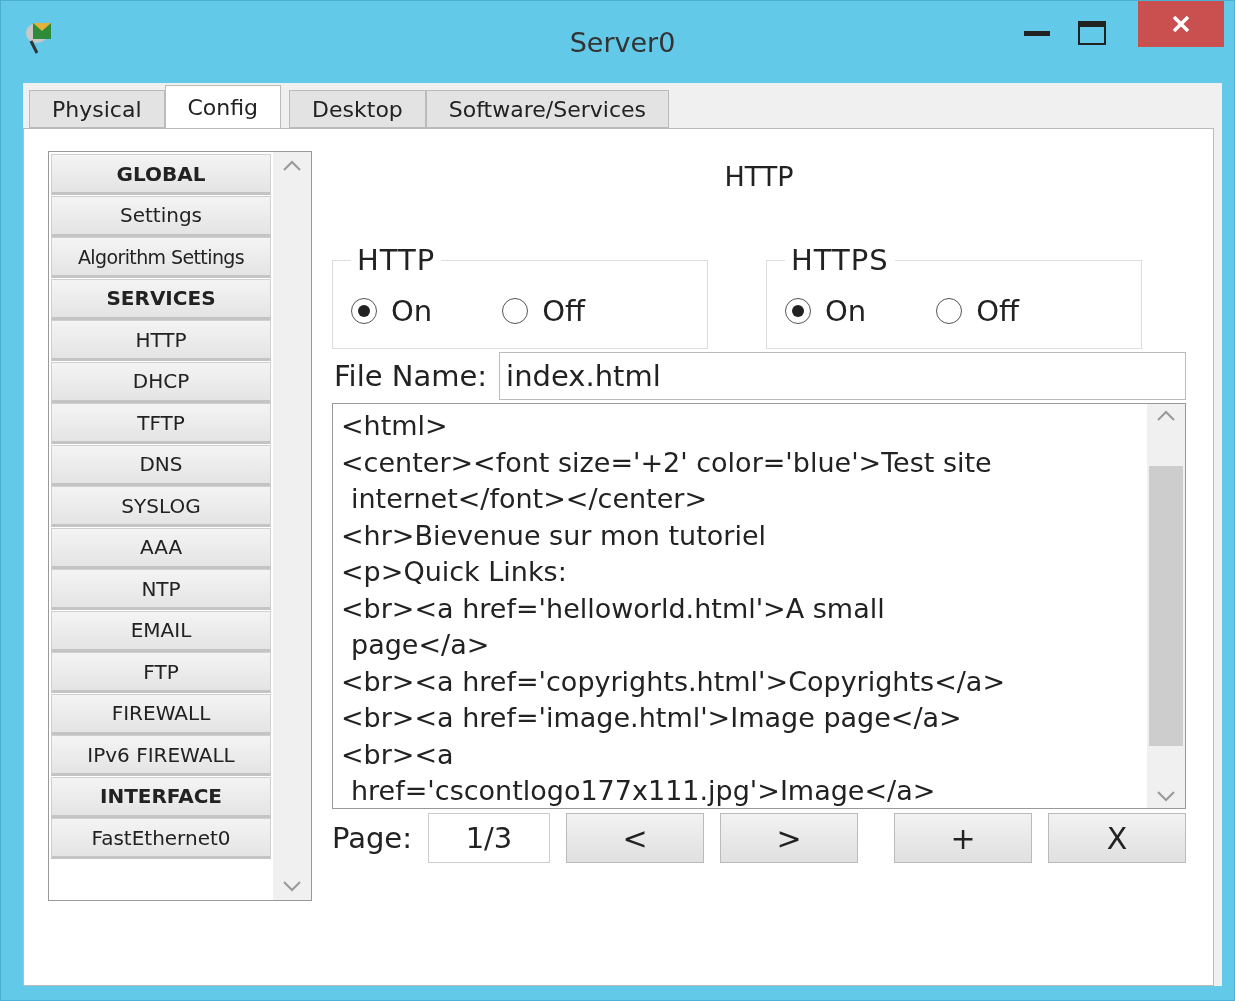 The image size is (1235, 1001). I want to click on window-title: Server0, so click(622, 42).